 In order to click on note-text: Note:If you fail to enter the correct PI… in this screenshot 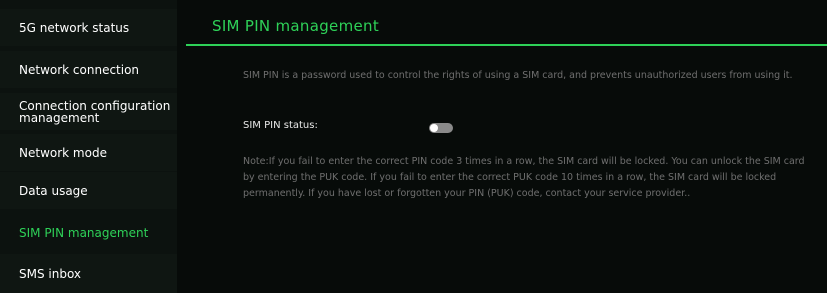, I will do `click(524, 177)`.